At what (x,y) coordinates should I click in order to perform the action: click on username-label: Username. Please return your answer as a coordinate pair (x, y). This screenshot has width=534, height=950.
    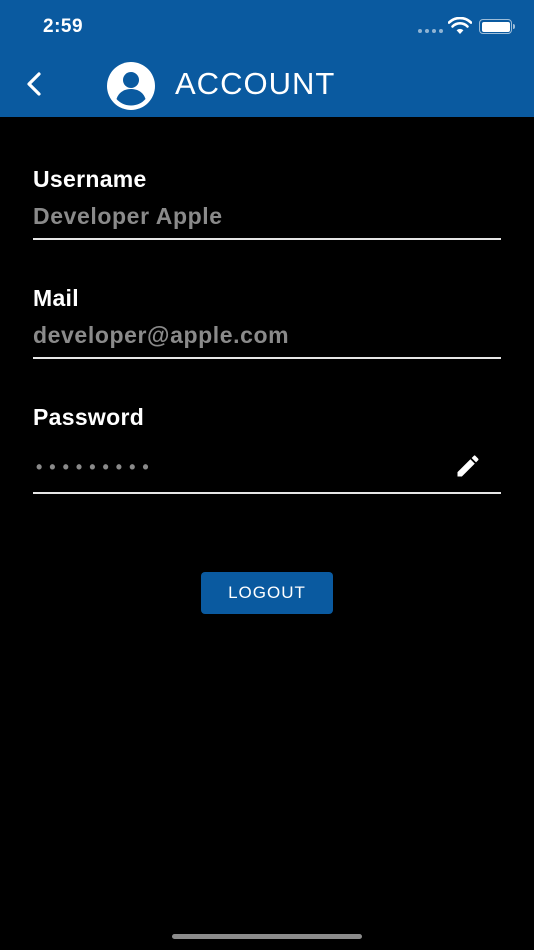
    Looking at the image, I should click on (90, 179).